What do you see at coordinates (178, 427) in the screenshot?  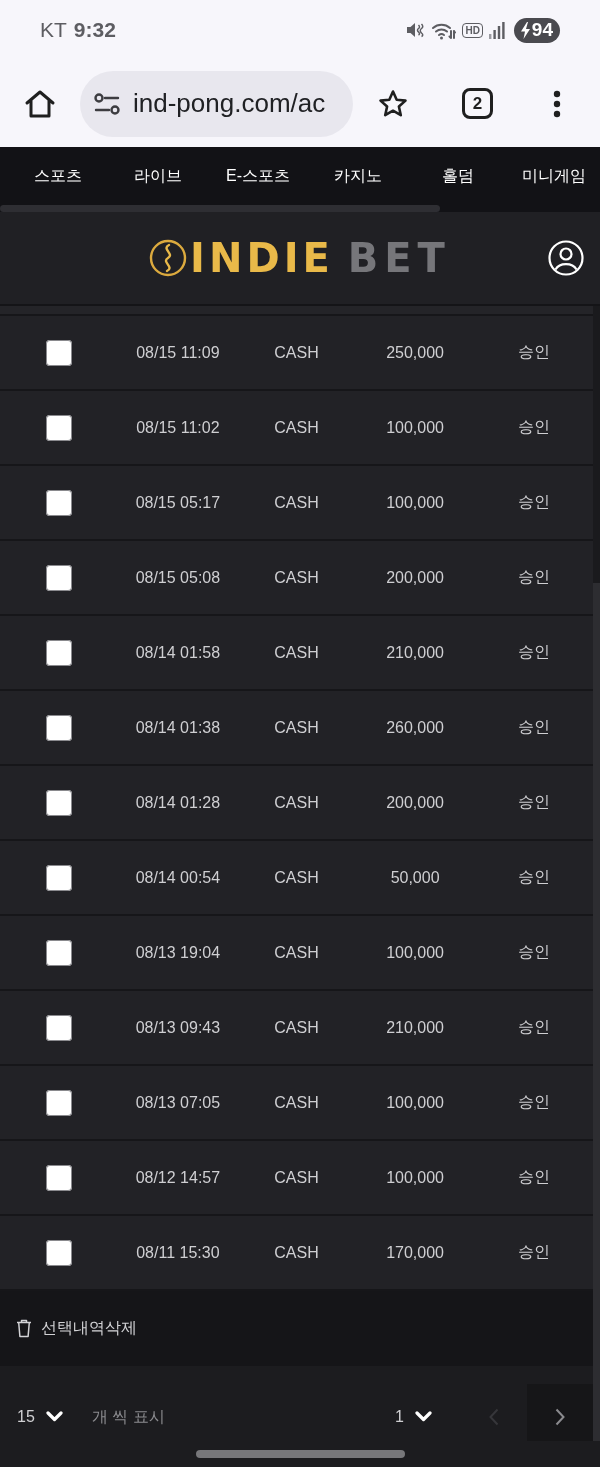 I see `date-cell: 08/15 11:02` at bounding box center [178, 427].